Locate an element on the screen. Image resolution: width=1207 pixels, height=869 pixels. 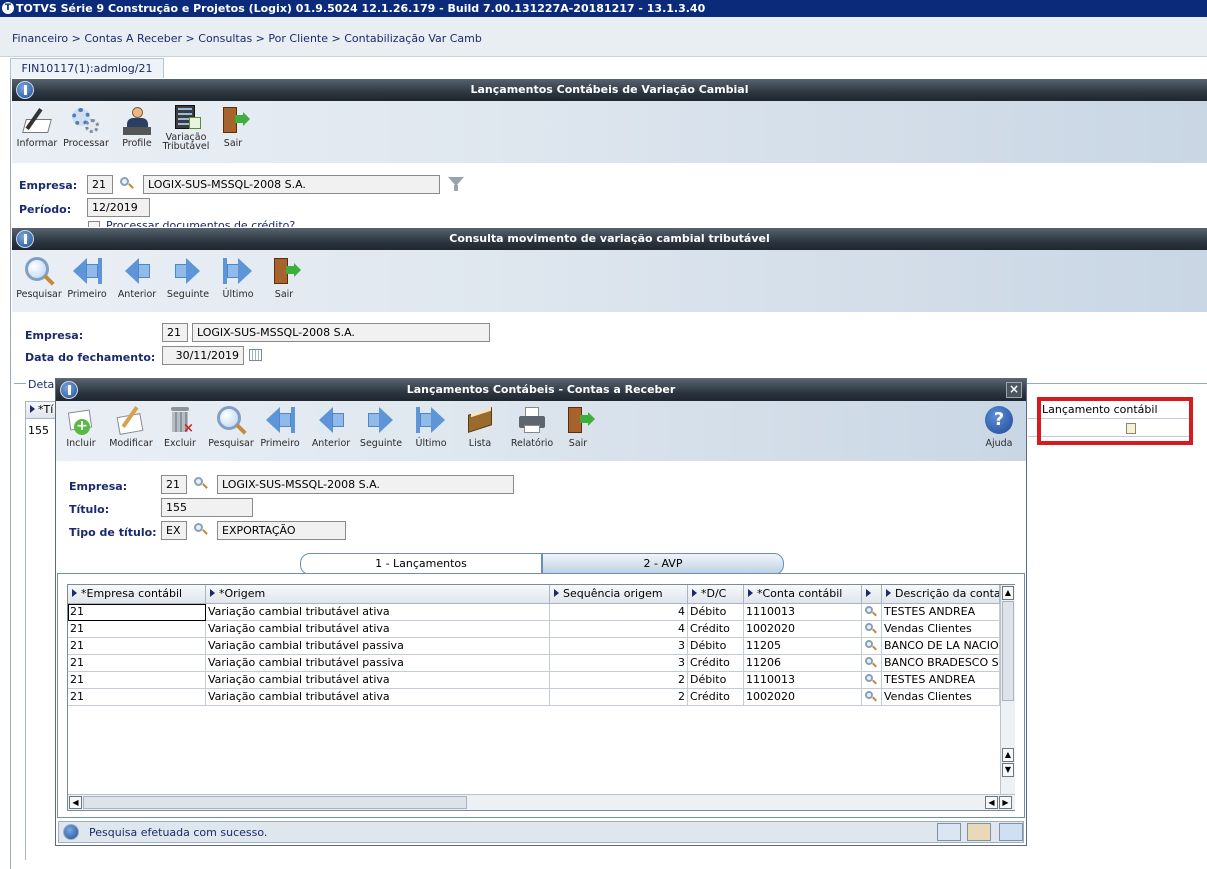
col-header-sequencia: Sequência origem is located at coordinates (619, 594).